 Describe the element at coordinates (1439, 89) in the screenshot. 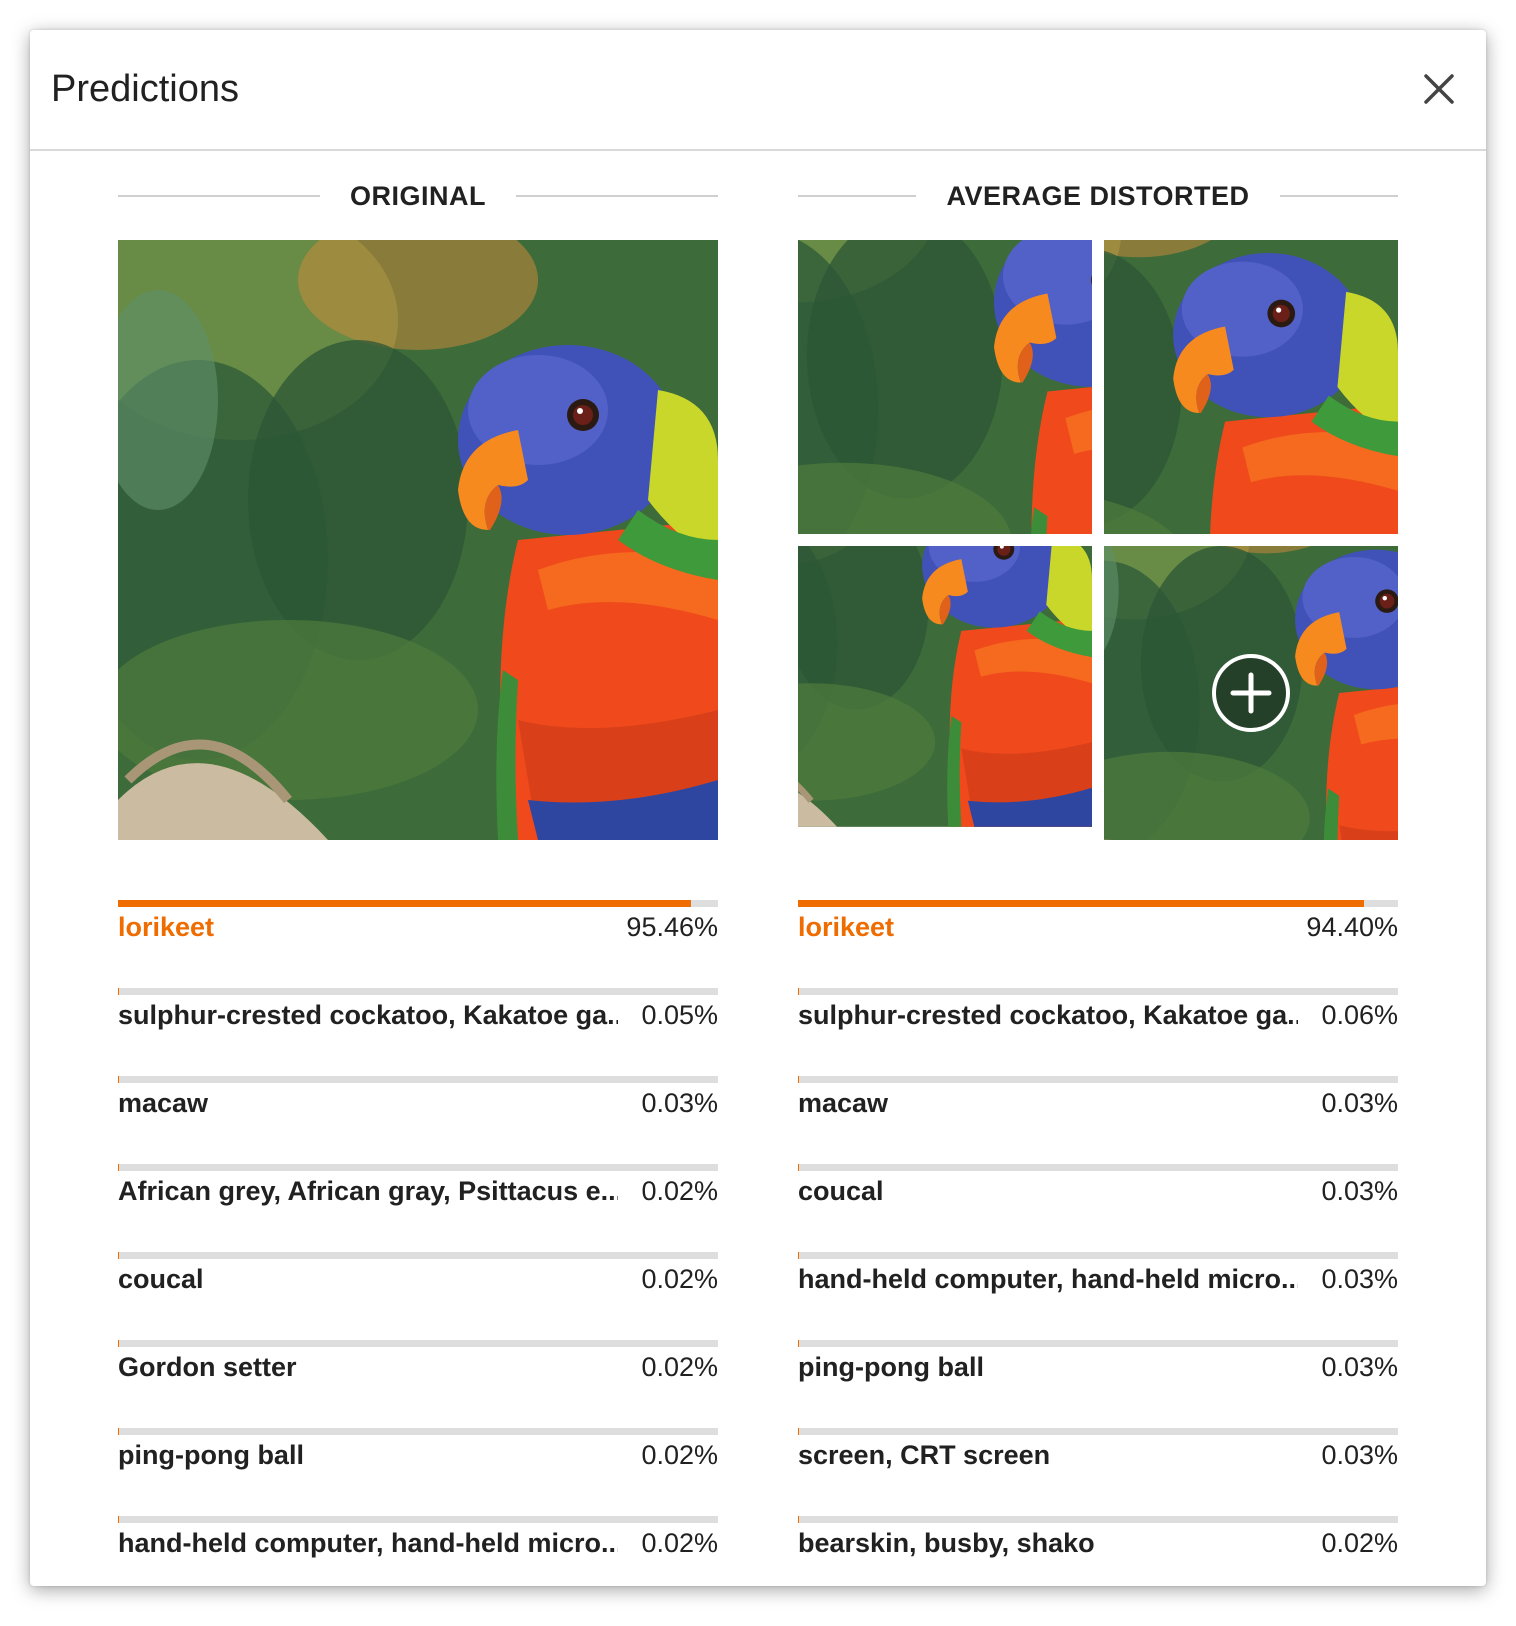

I see `close-icon` at that location.